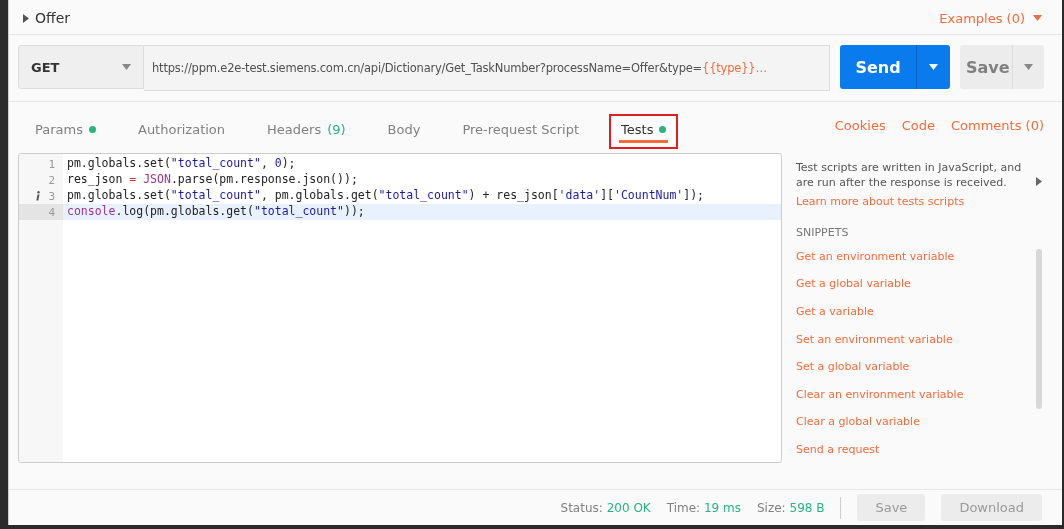 This screenshot has height=529, width=1064. I want to click on learn-more-link: Learn more about tests scripts, so click(922, 201).